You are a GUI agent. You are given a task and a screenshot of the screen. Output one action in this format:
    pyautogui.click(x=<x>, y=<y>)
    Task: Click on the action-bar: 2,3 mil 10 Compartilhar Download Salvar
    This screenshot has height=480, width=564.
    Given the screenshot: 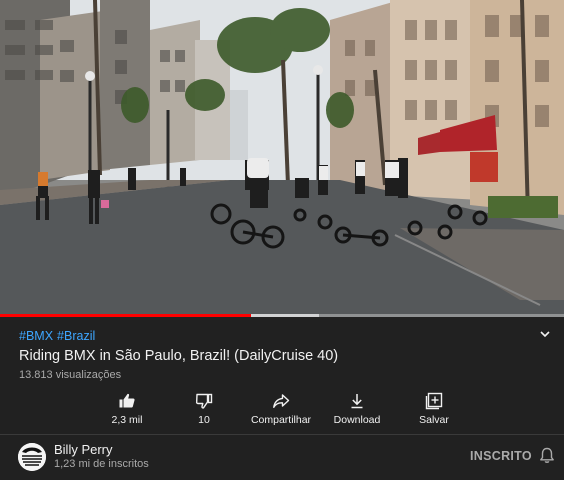 What is the action you would take?
    pyautogui.click(x=282, y=412)
    